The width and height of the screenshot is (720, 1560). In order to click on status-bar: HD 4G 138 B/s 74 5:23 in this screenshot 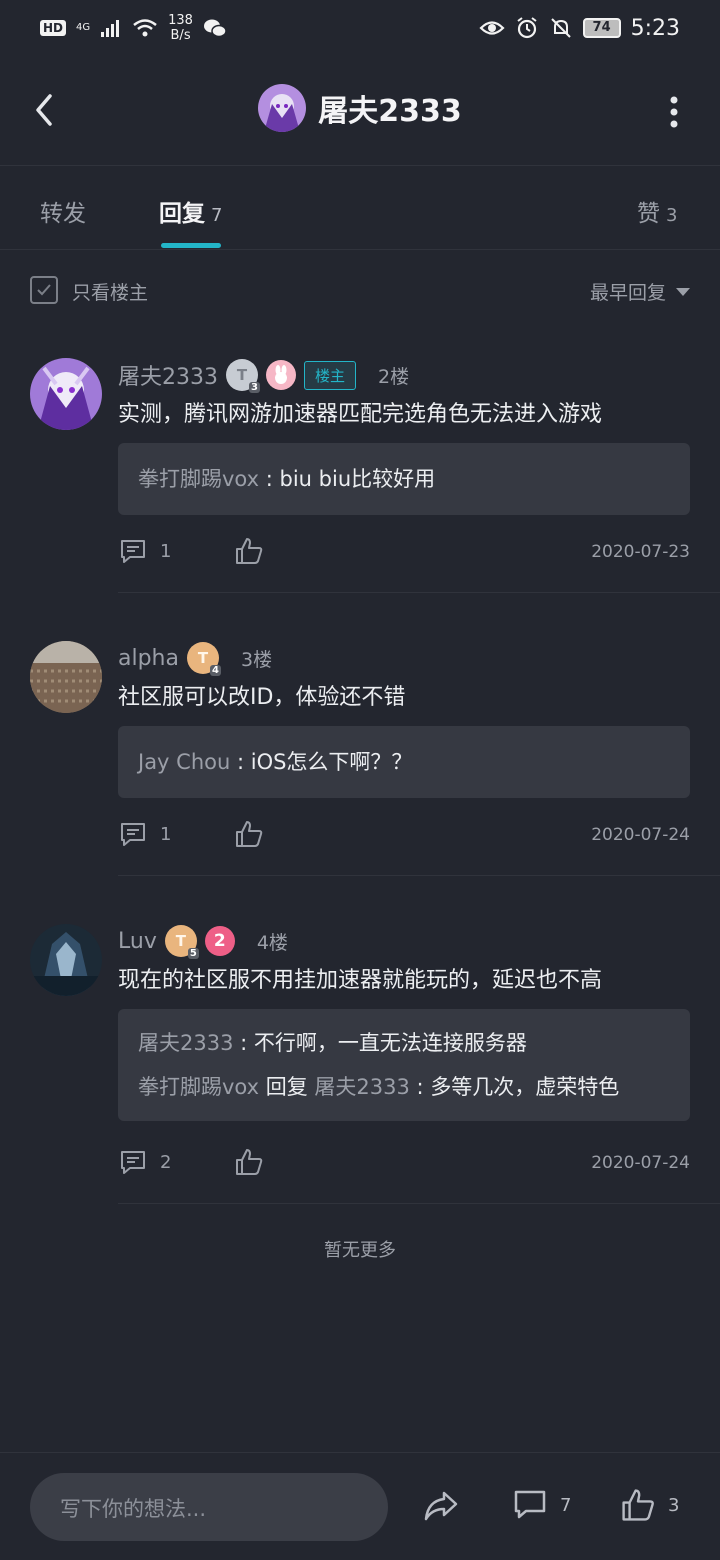, I will do `click(360, 28)`.